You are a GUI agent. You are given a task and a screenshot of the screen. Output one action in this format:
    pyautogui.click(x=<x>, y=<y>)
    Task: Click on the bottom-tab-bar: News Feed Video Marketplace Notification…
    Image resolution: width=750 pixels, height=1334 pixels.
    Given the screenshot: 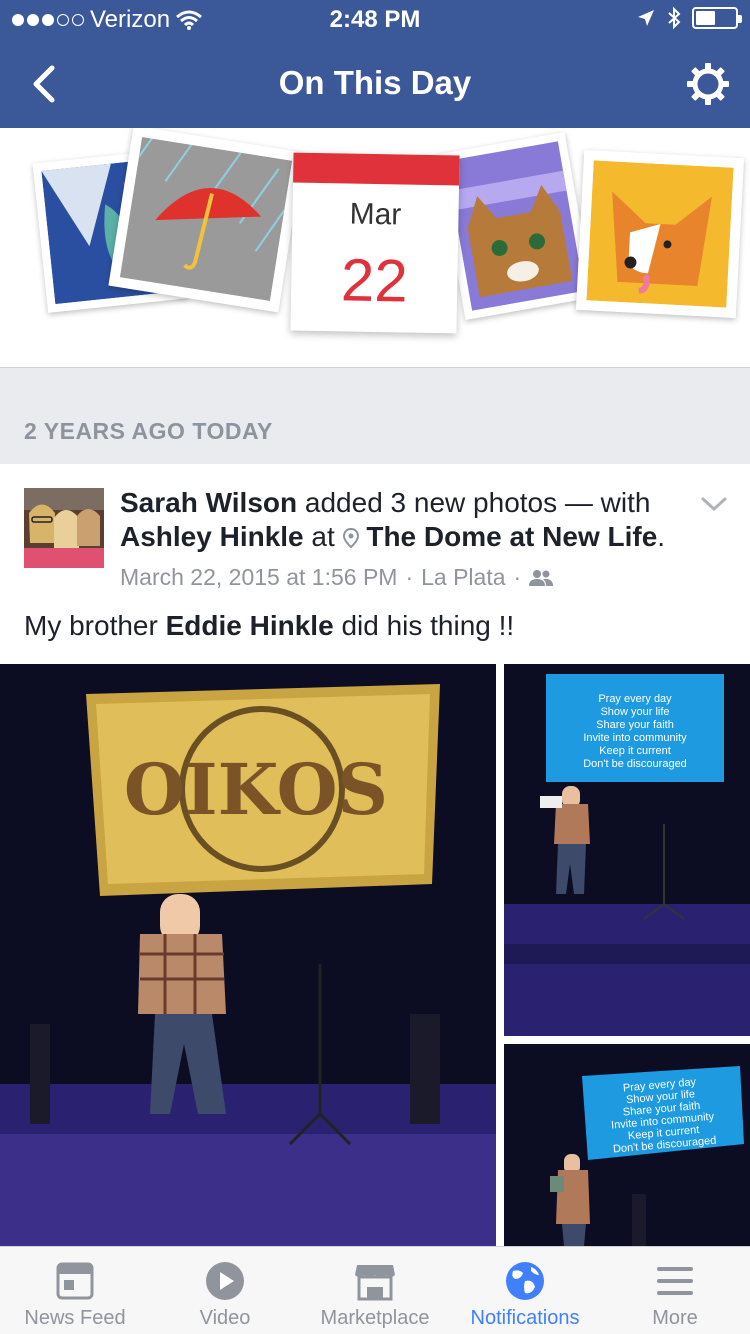 What is the action you would take?
    pyautogui.click(x=375, y=1290)
    